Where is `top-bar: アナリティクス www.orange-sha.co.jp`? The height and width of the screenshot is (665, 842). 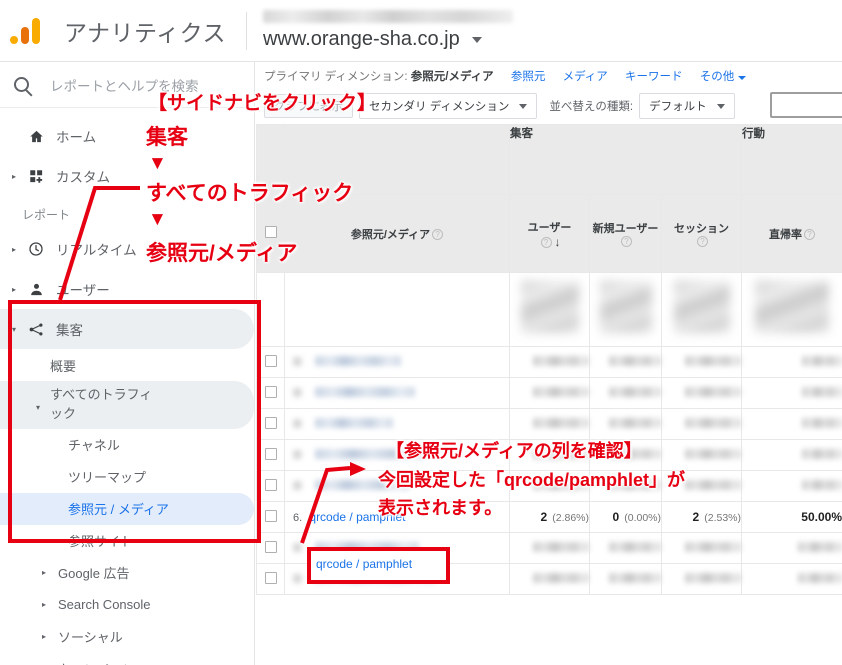 top-bar: アナリティクス www.orange-sha.co.jp is located at coordinates (421, 31).